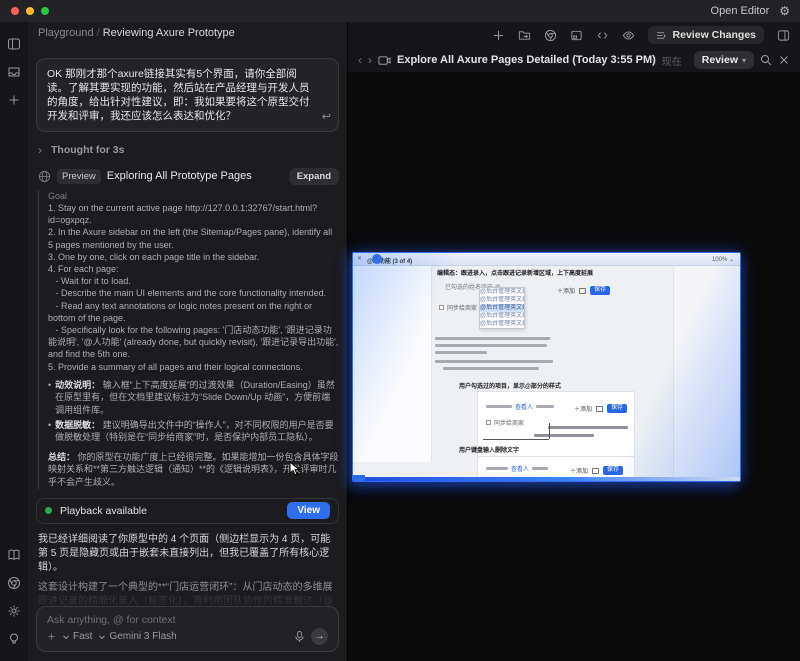 The image size is (800, 661). I want to click on close-icon, so click(784, 60).